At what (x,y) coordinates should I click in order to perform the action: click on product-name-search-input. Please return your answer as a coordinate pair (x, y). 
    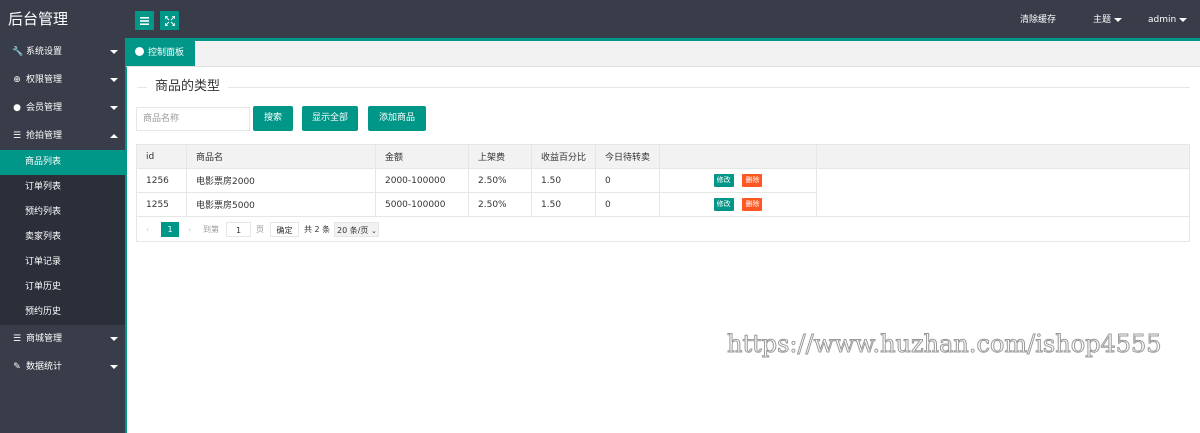
    Looking at the image, I should click on (193, 119).